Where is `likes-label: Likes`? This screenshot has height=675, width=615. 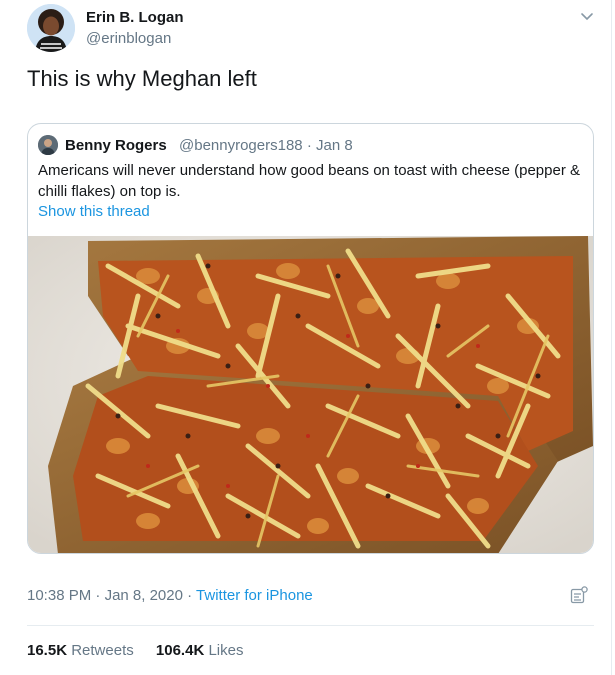
likes-label: Likes is located at coordinates (226, 650).